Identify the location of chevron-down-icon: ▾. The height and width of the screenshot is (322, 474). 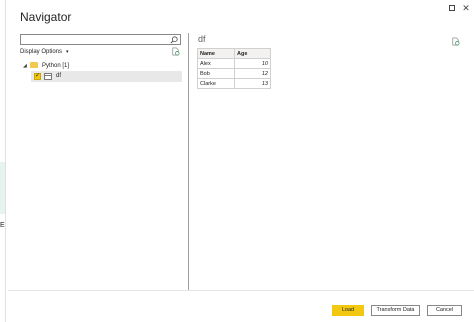
(67, 52).